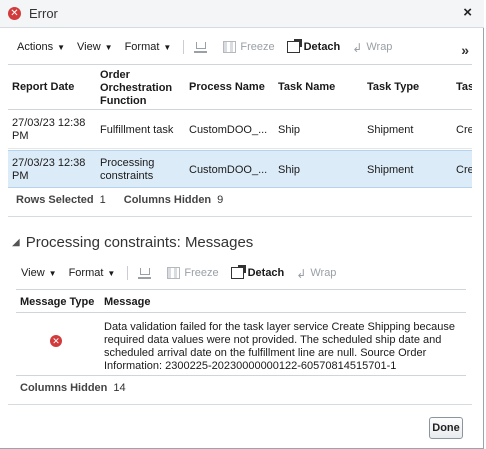 Image resolution: width=486 pixels, height=449 pixels. Describe the element at coordinates (137, 130) in the screenshot. I see `cell-function: Fulfillment task` at that location.